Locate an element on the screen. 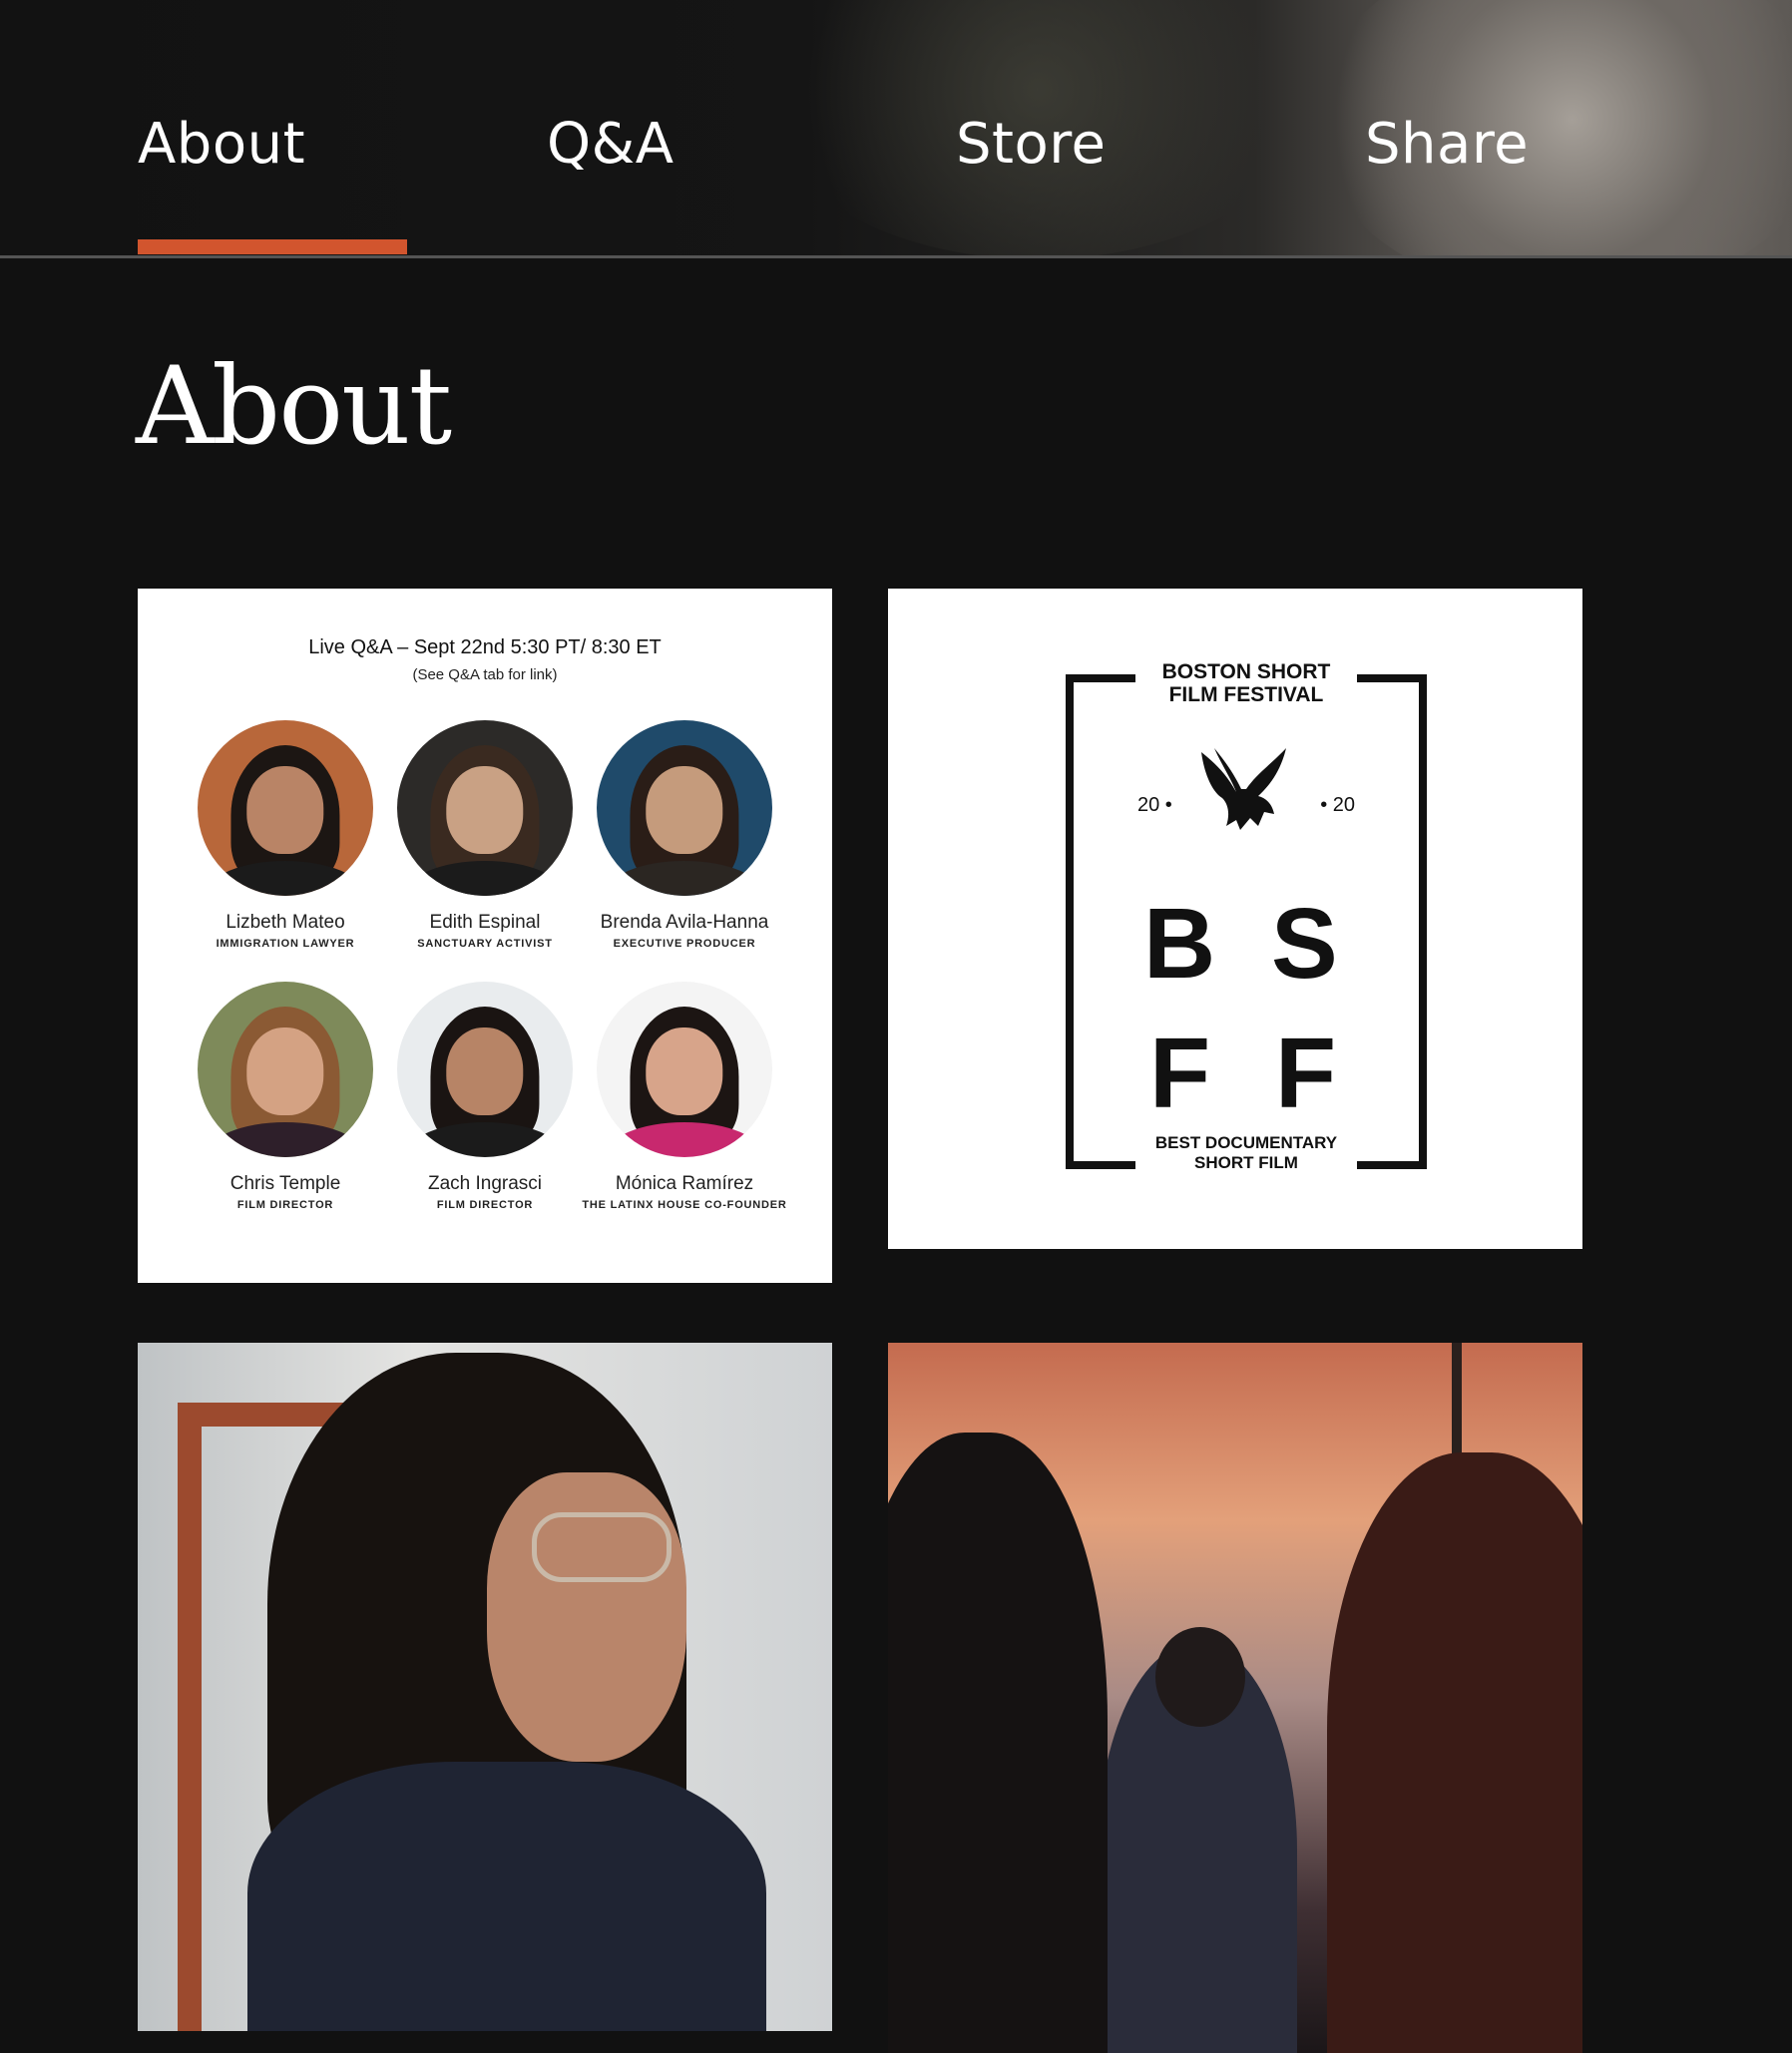 The image size is (1792, 2053). tab-store: Store is located at coordinates (1031, 144).